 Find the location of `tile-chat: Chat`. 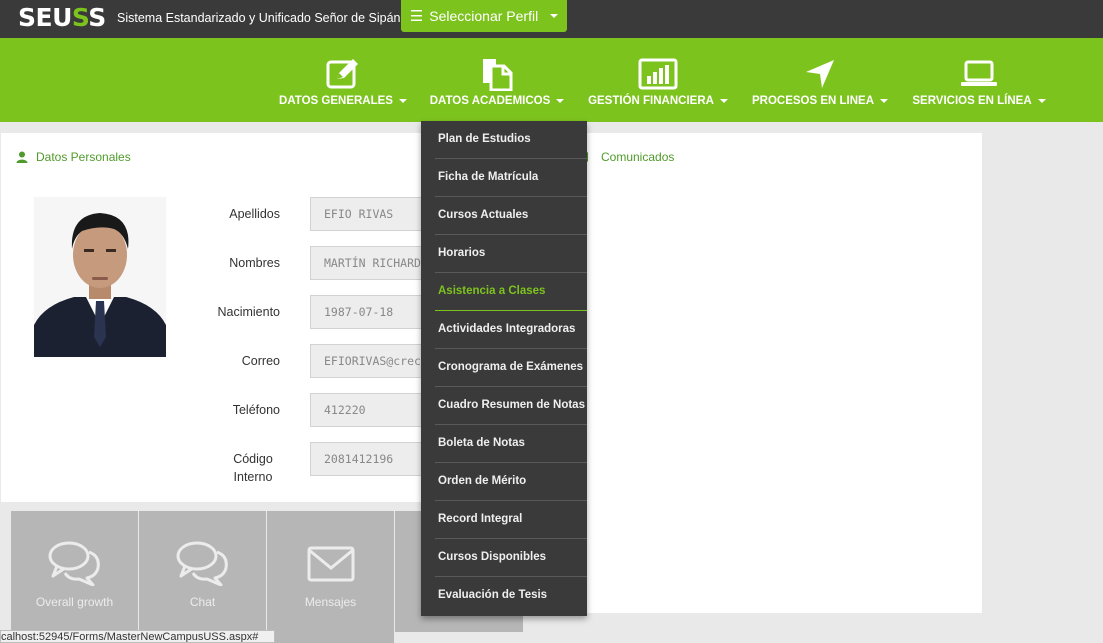

tile-chat: Chat is located at coordinates (202, 577).